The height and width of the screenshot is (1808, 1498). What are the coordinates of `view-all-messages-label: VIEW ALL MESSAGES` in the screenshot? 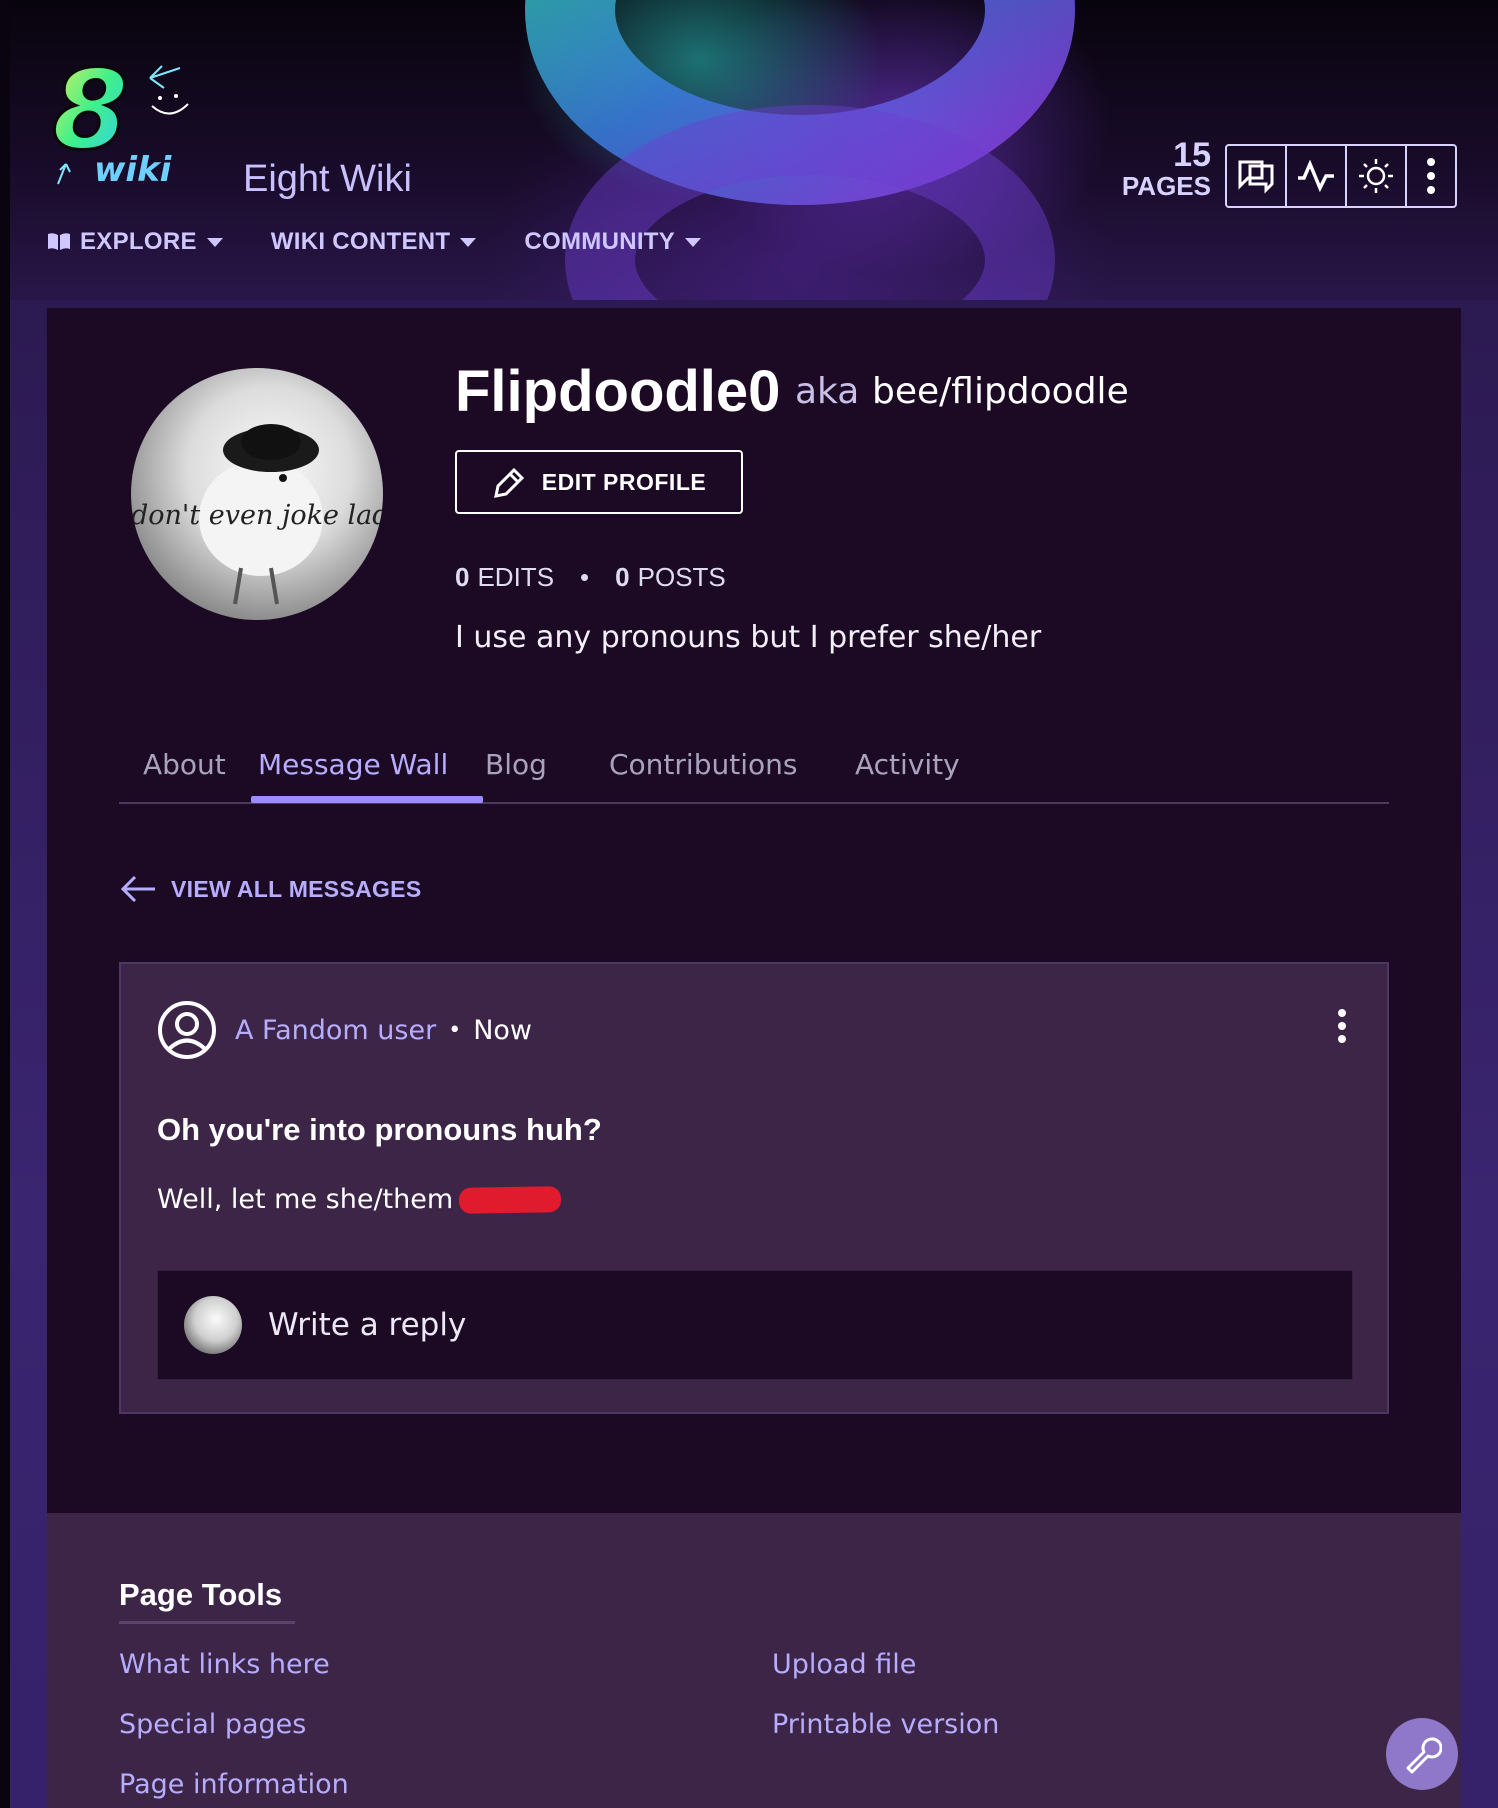 It's located at (296, 888).